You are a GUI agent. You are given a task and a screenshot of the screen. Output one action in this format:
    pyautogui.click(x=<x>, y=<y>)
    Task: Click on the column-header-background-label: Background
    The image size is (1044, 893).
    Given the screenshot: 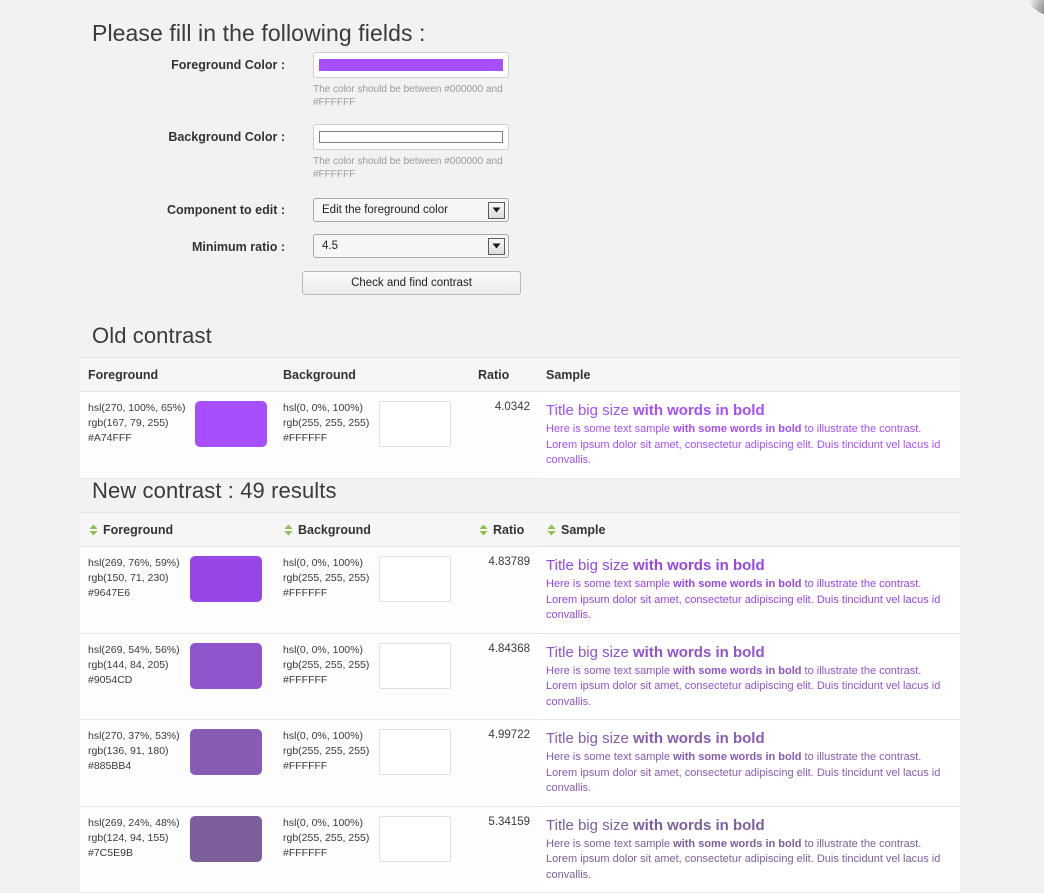 What is the action you would take?
    pyautogui.click(x=334, y=530)
    